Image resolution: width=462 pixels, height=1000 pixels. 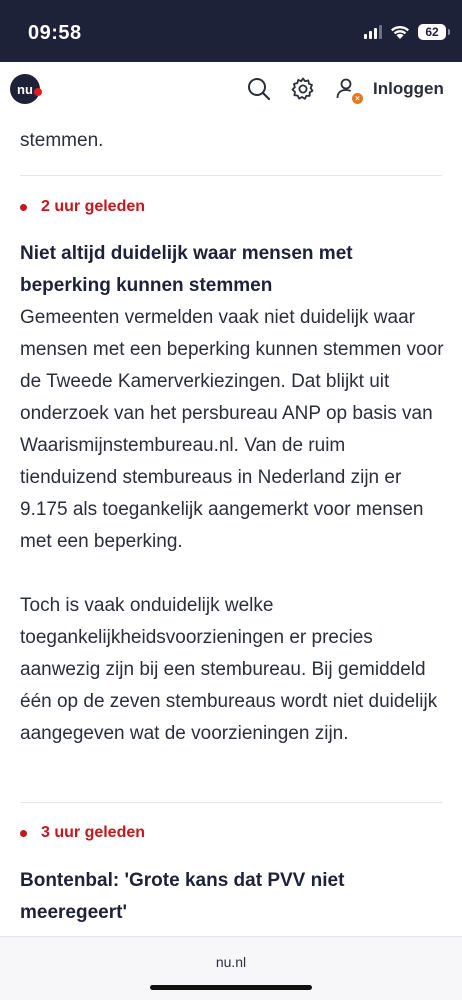 I want to click on gear-icon, so click(x=303, y=89).